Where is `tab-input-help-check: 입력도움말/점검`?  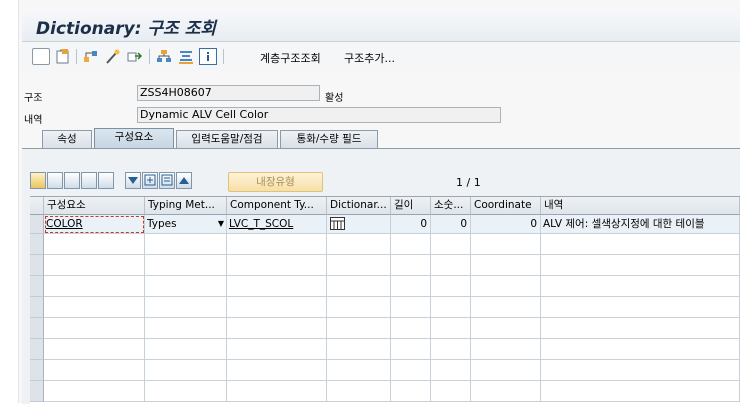 tab-input-help-check: 입력도움말/점검 is located at coordinates (227, 139).